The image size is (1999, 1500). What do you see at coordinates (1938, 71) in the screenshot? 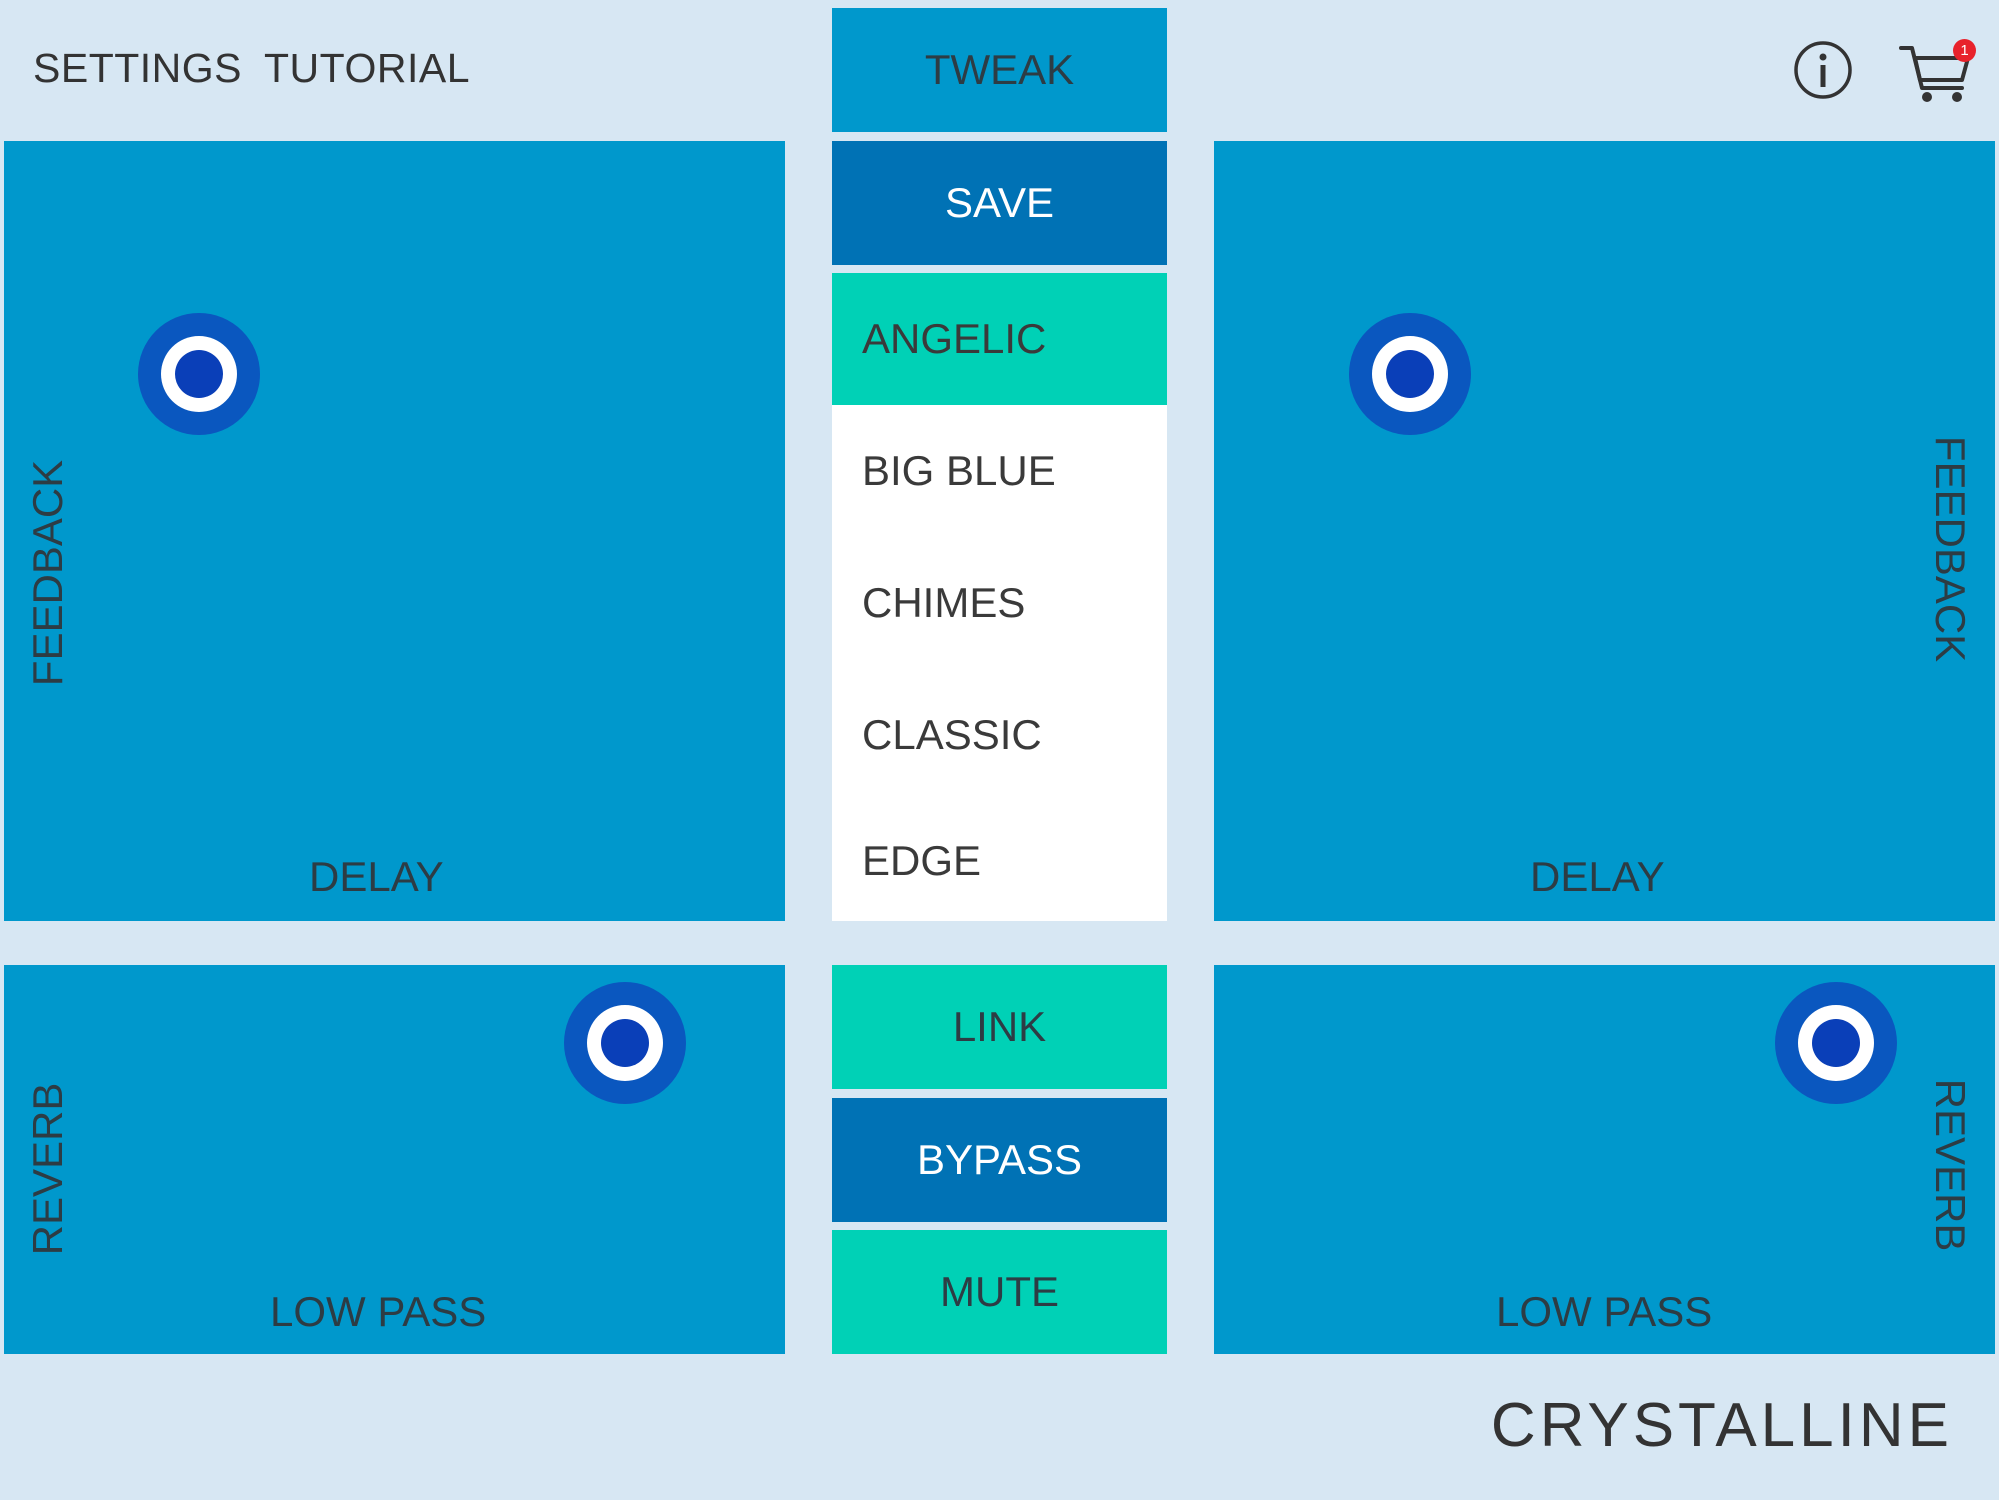
I see `cart-button: 1` at bounding box center [1938, 71].